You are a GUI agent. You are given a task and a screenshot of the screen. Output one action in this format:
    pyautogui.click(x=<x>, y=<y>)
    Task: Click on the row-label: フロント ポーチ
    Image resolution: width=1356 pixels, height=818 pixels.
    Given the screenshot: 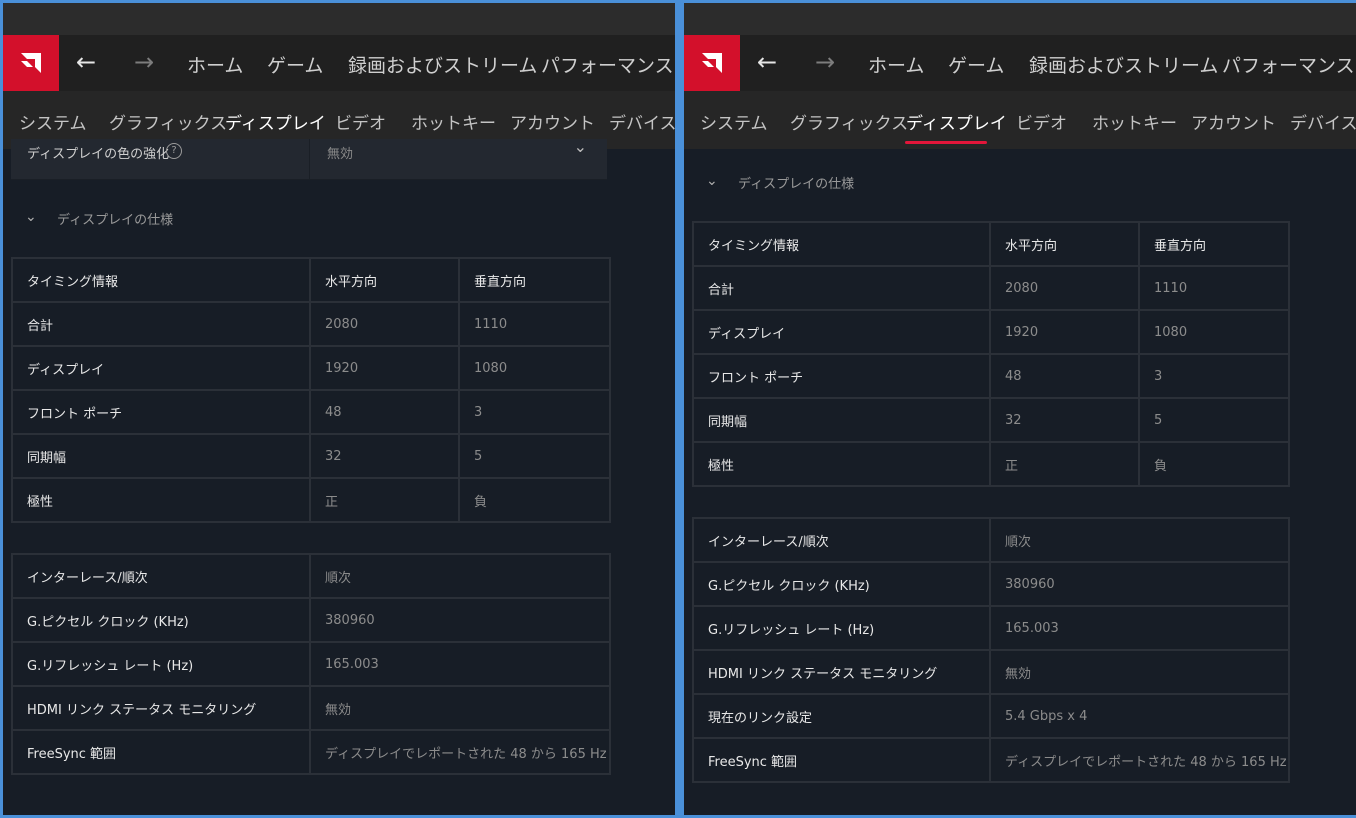 What is the action you would take?
    pyautogui.click(x=161, y=412)
    